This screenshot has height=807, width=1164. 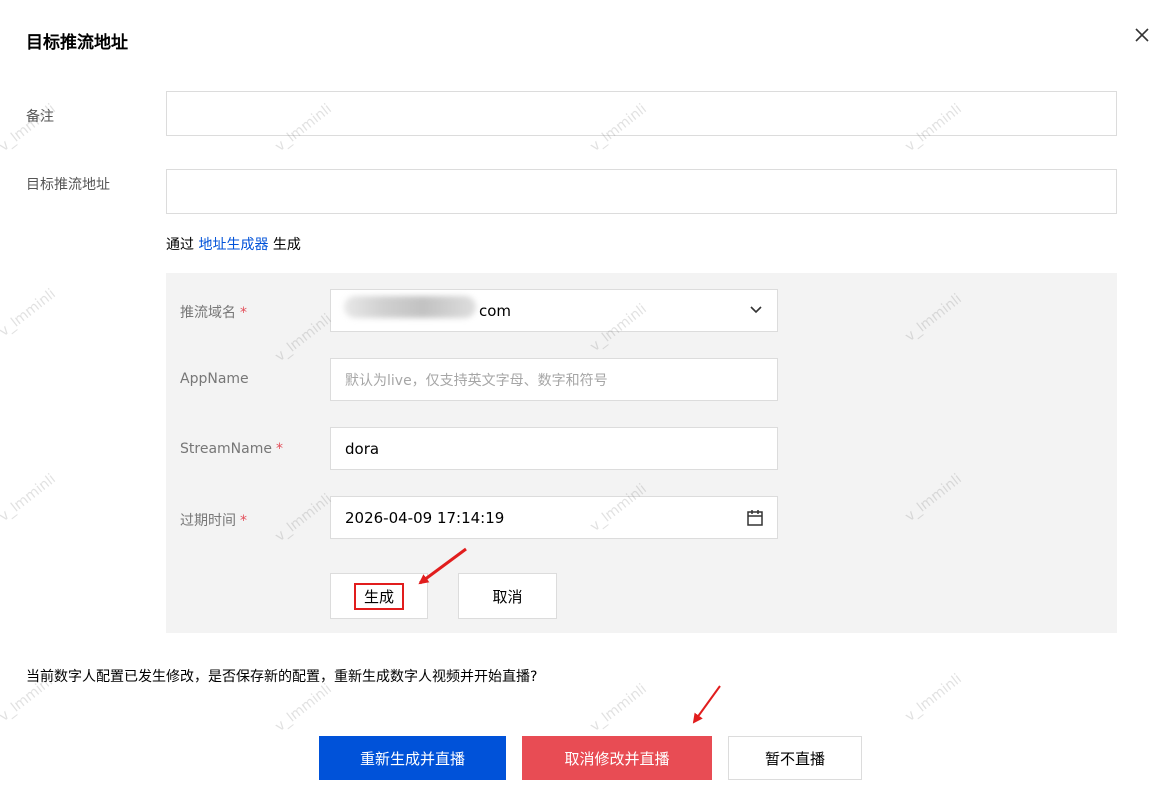 I want to click on remark-label: 备注, so click(x=40, y=117).